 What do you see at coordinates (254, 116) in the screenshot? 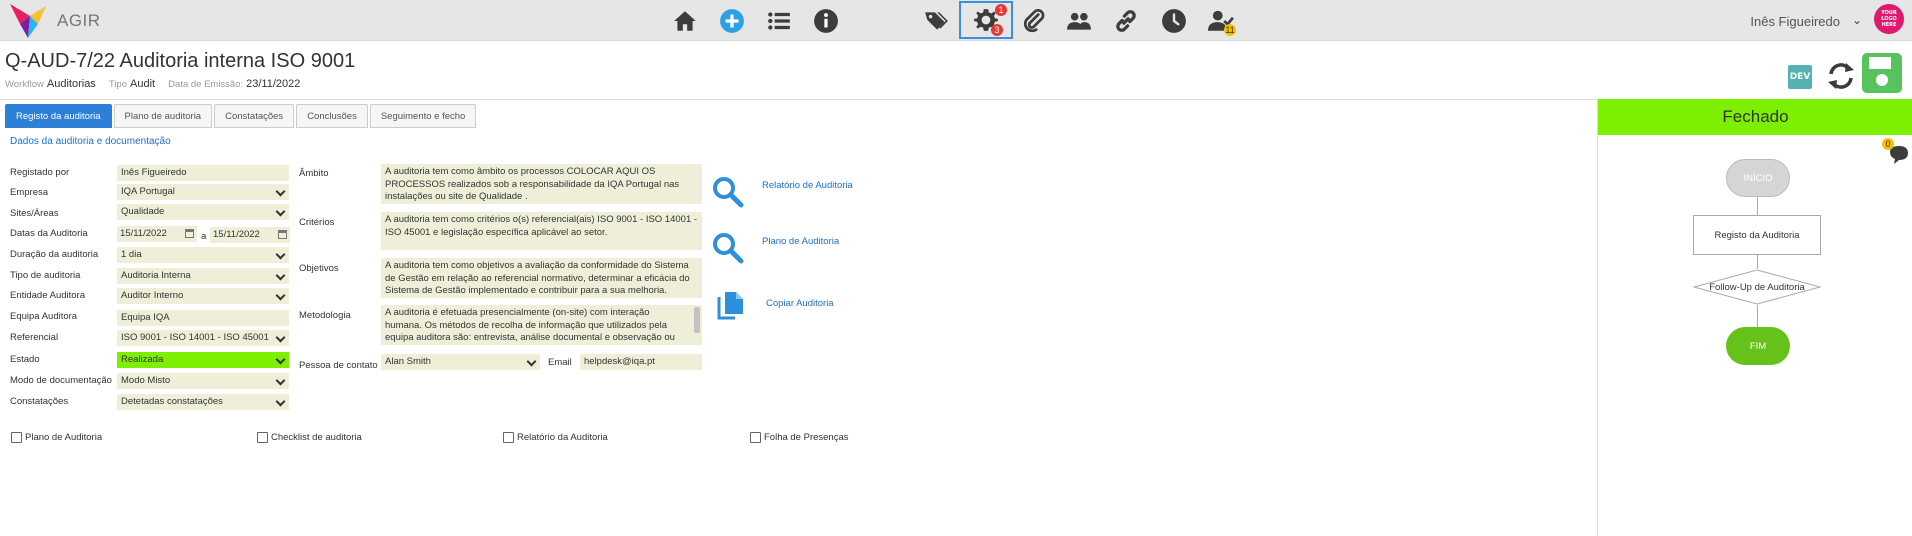
I see `tab-constatacoes: Constatações` at bounding box center [254, 116].